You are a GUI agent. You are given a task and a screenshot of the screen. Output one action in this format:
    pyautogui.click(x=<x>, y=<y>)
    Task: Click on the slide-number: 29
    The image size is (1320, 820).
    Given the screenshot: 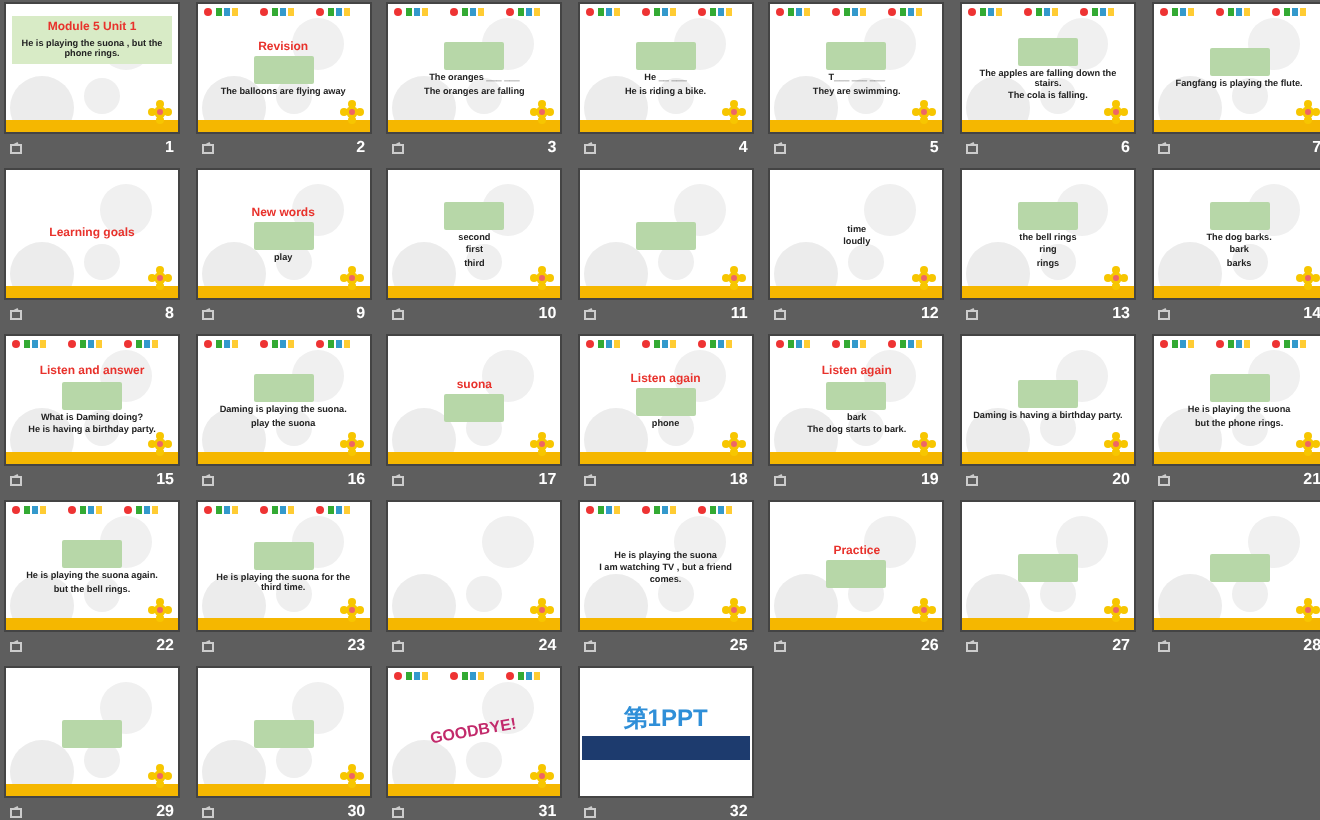 What is the action you would take?
    pyautogui.click(x=165, y=810)
    